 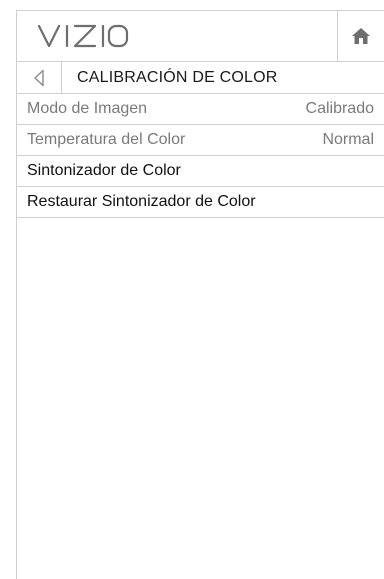 I want to click on menu-item-picture-mode: Modo de Imagen Calibrado, so click(x=200, y=109).